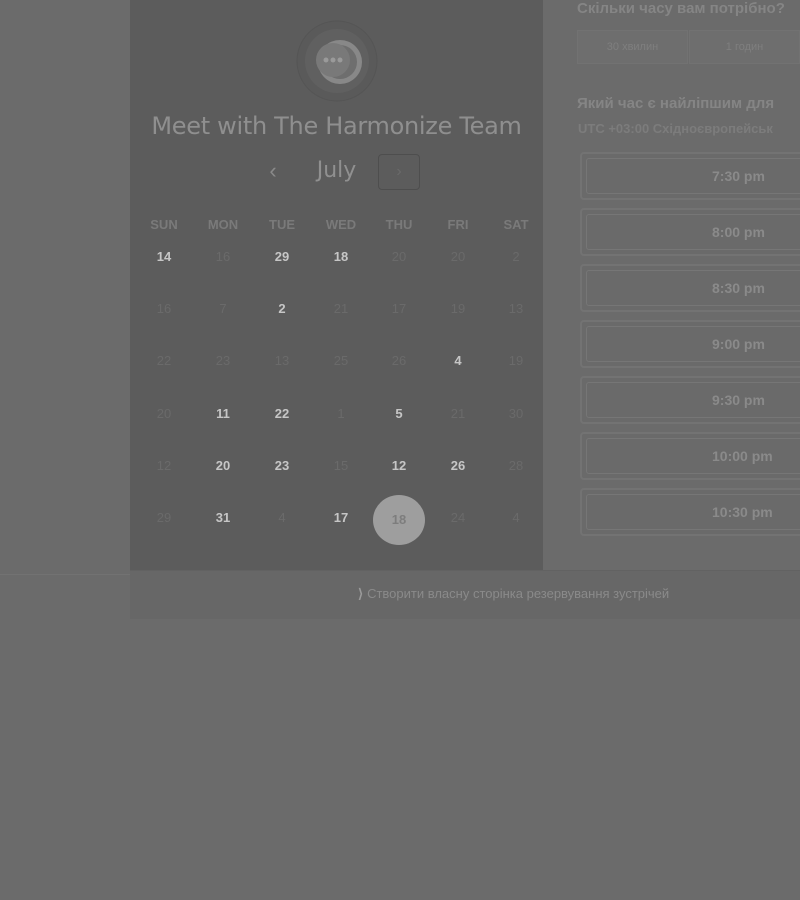  I want to click on weekday-label: THU, so click(399, 224).